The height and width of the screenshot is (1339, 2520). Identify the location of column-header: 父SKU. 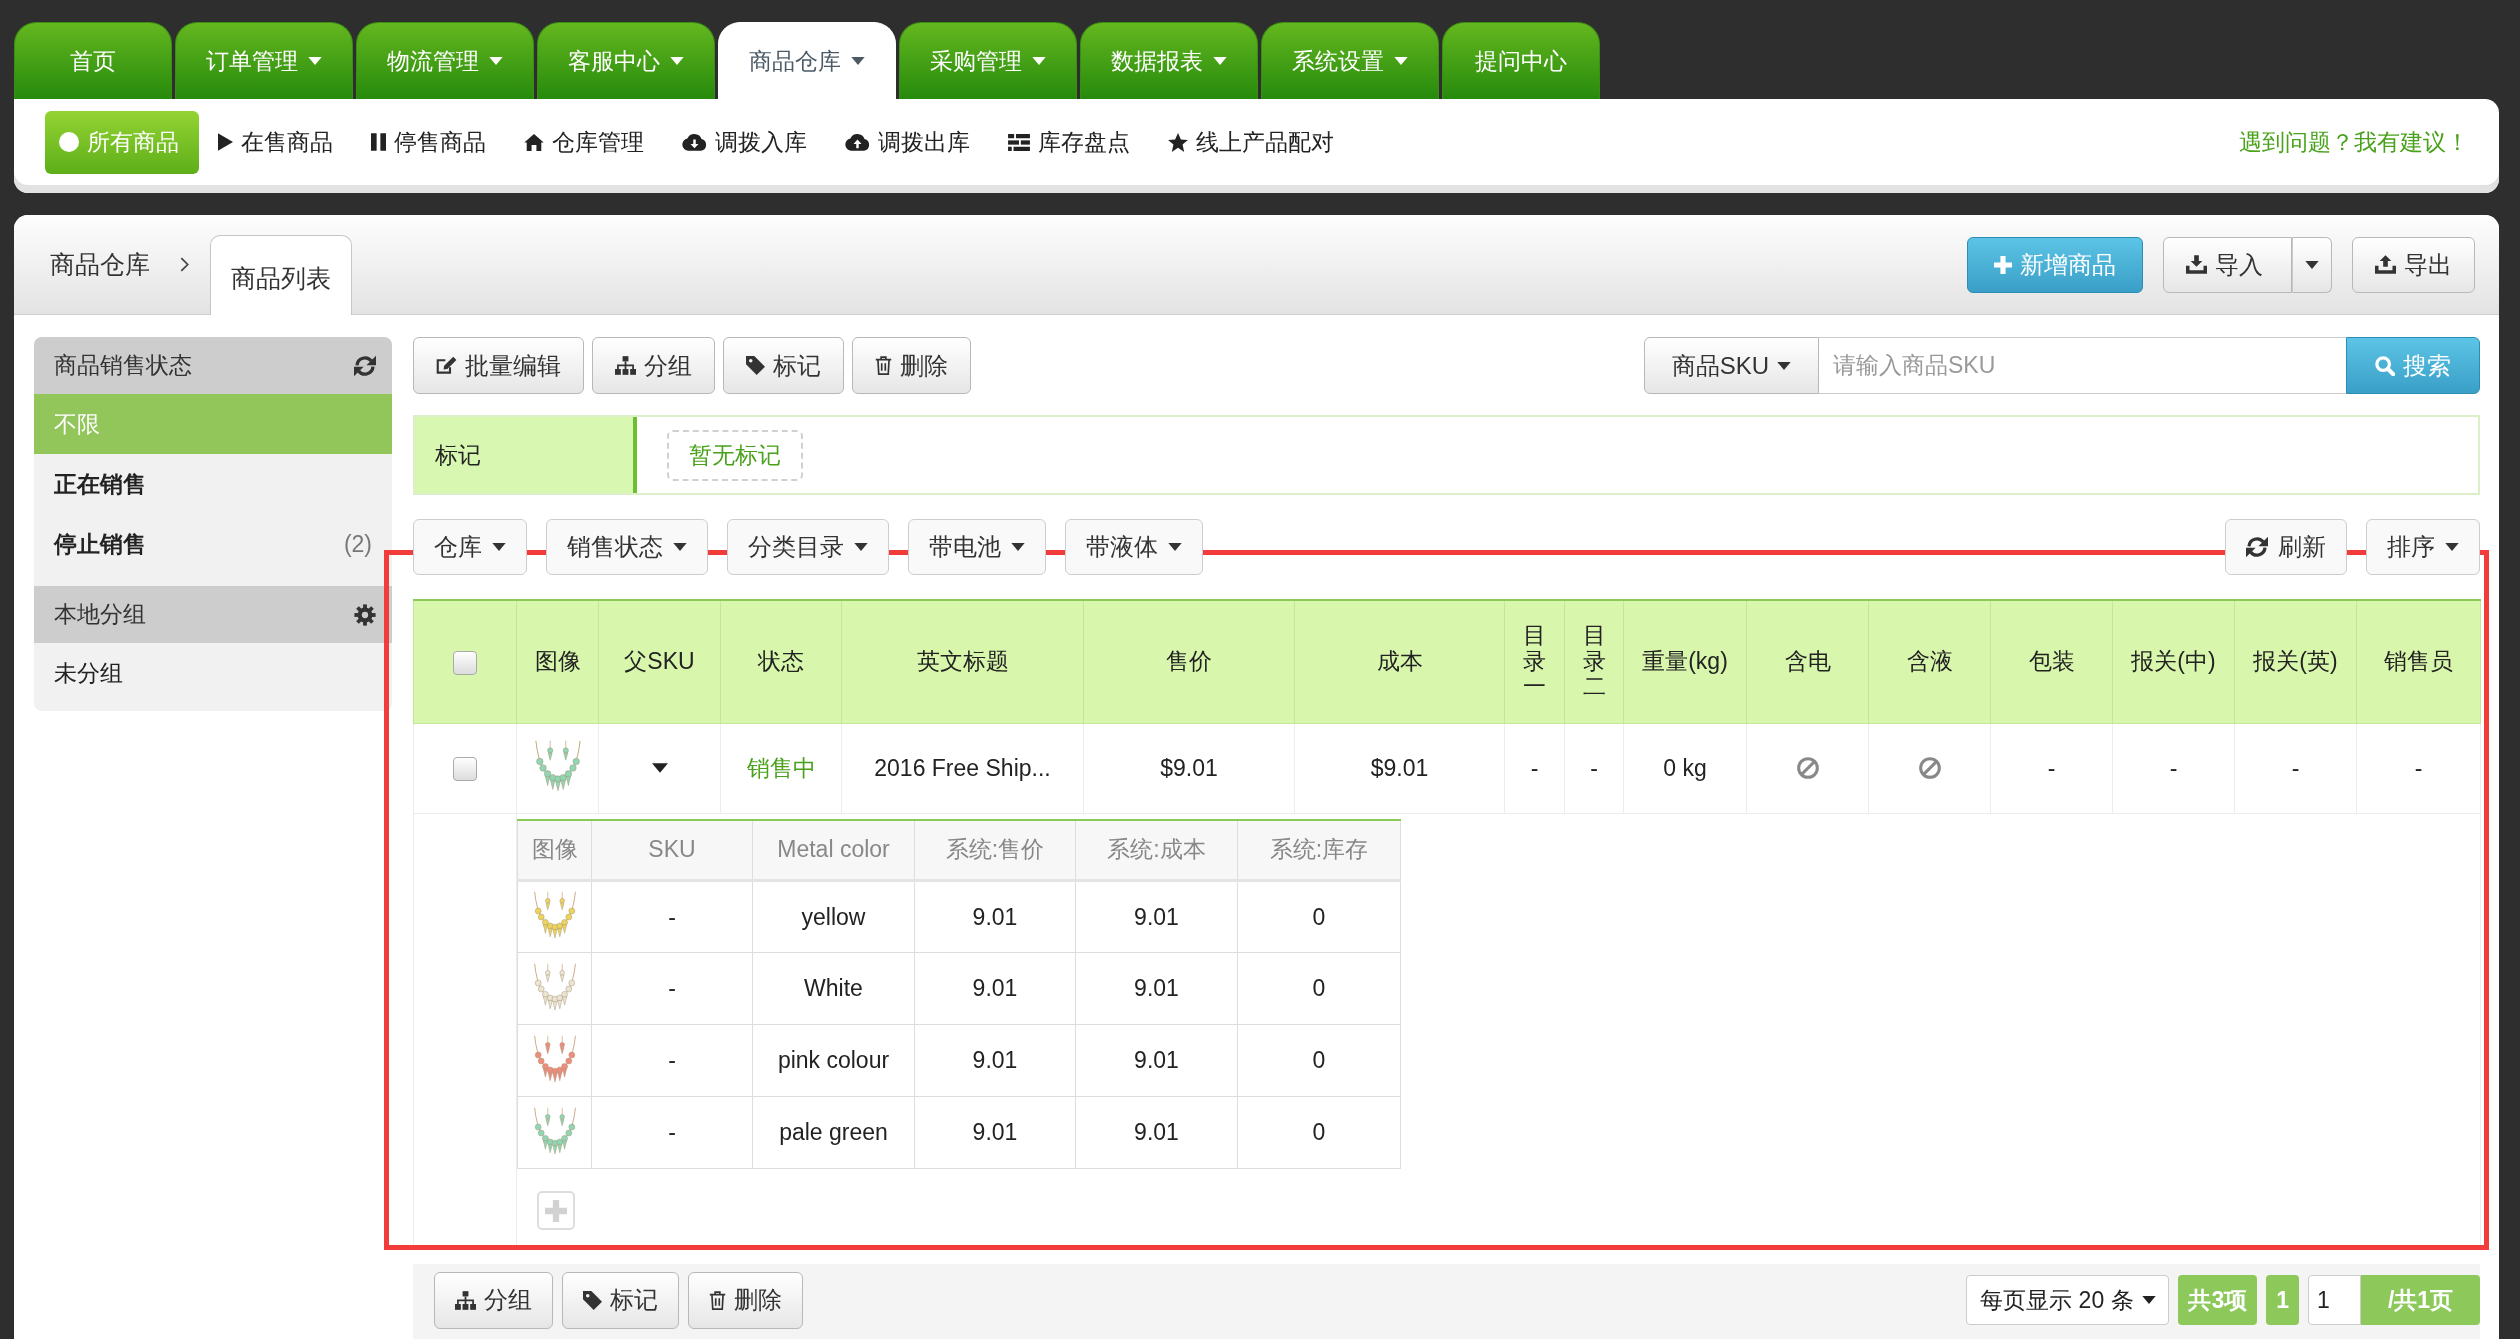
(659, 661).